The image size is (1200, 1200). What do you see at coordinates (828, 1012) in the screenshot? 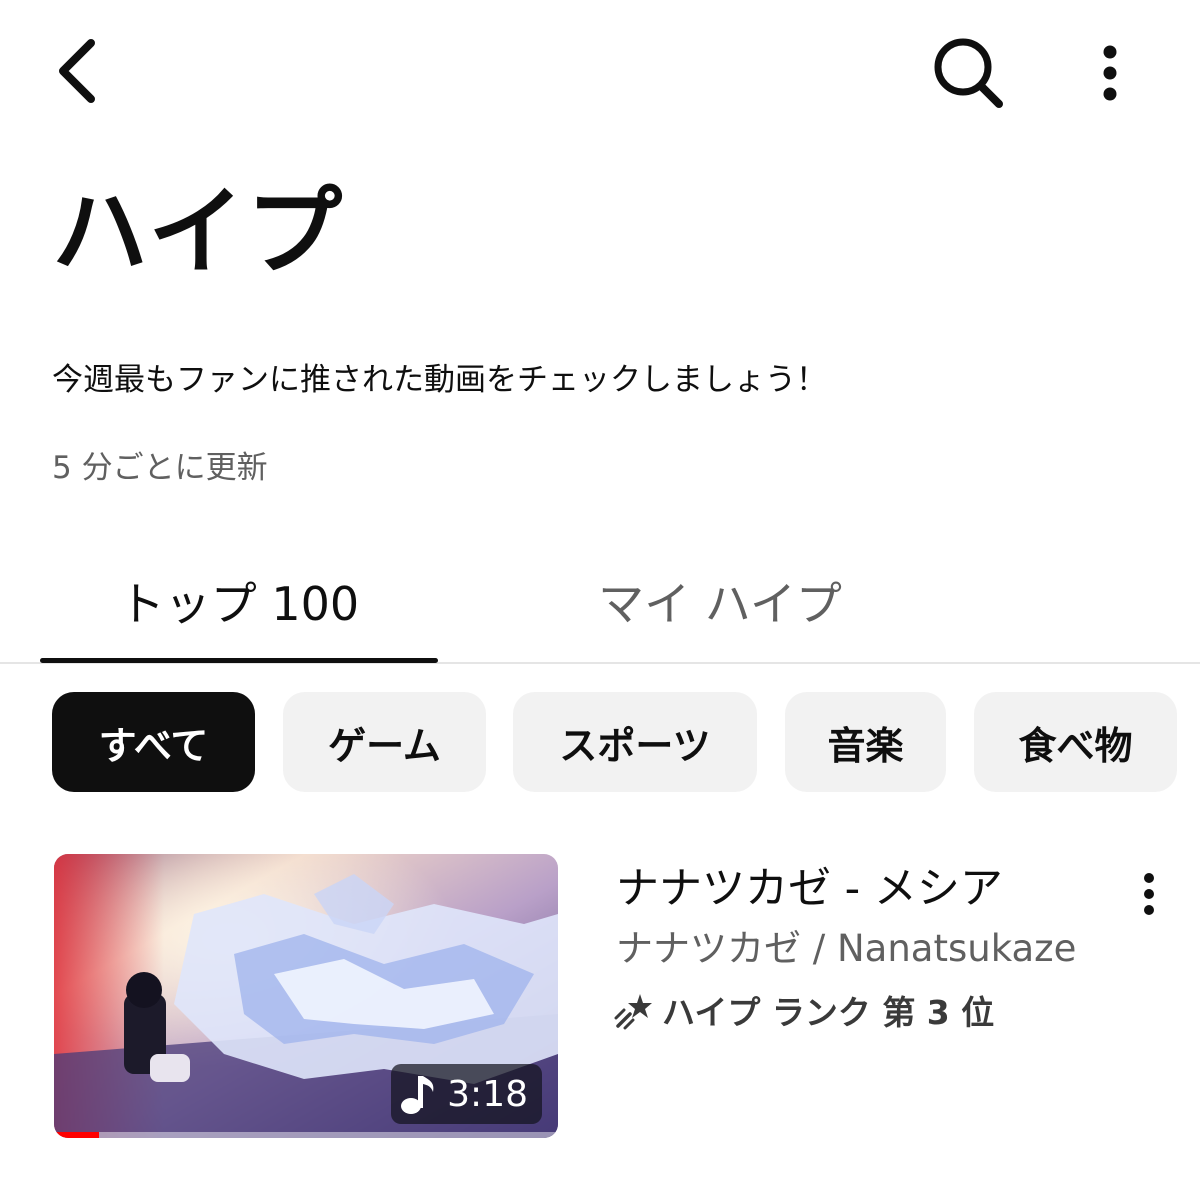
I see `hype-rank-text: ハイプ ランク 第 3 位` at bounding box center [828, 1012].